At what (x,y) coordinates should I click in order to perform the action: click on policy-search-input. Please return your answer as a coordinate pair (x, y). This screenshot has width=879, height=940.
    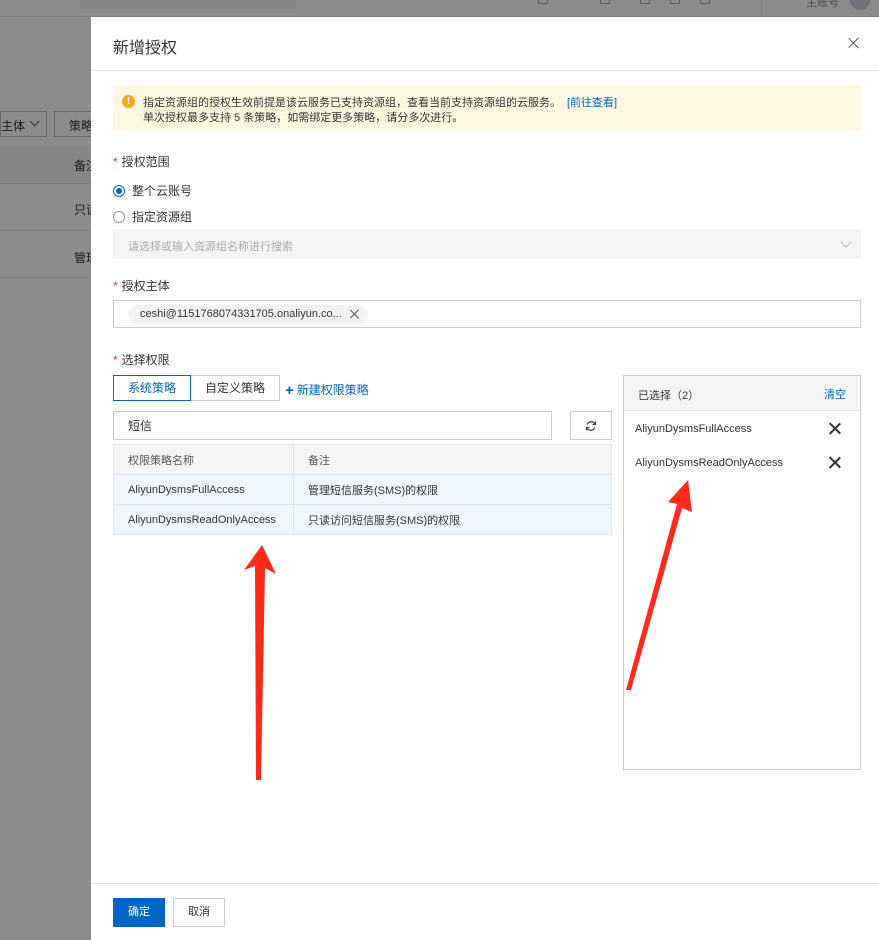
    Looking at the image, I should click on (332, 425).